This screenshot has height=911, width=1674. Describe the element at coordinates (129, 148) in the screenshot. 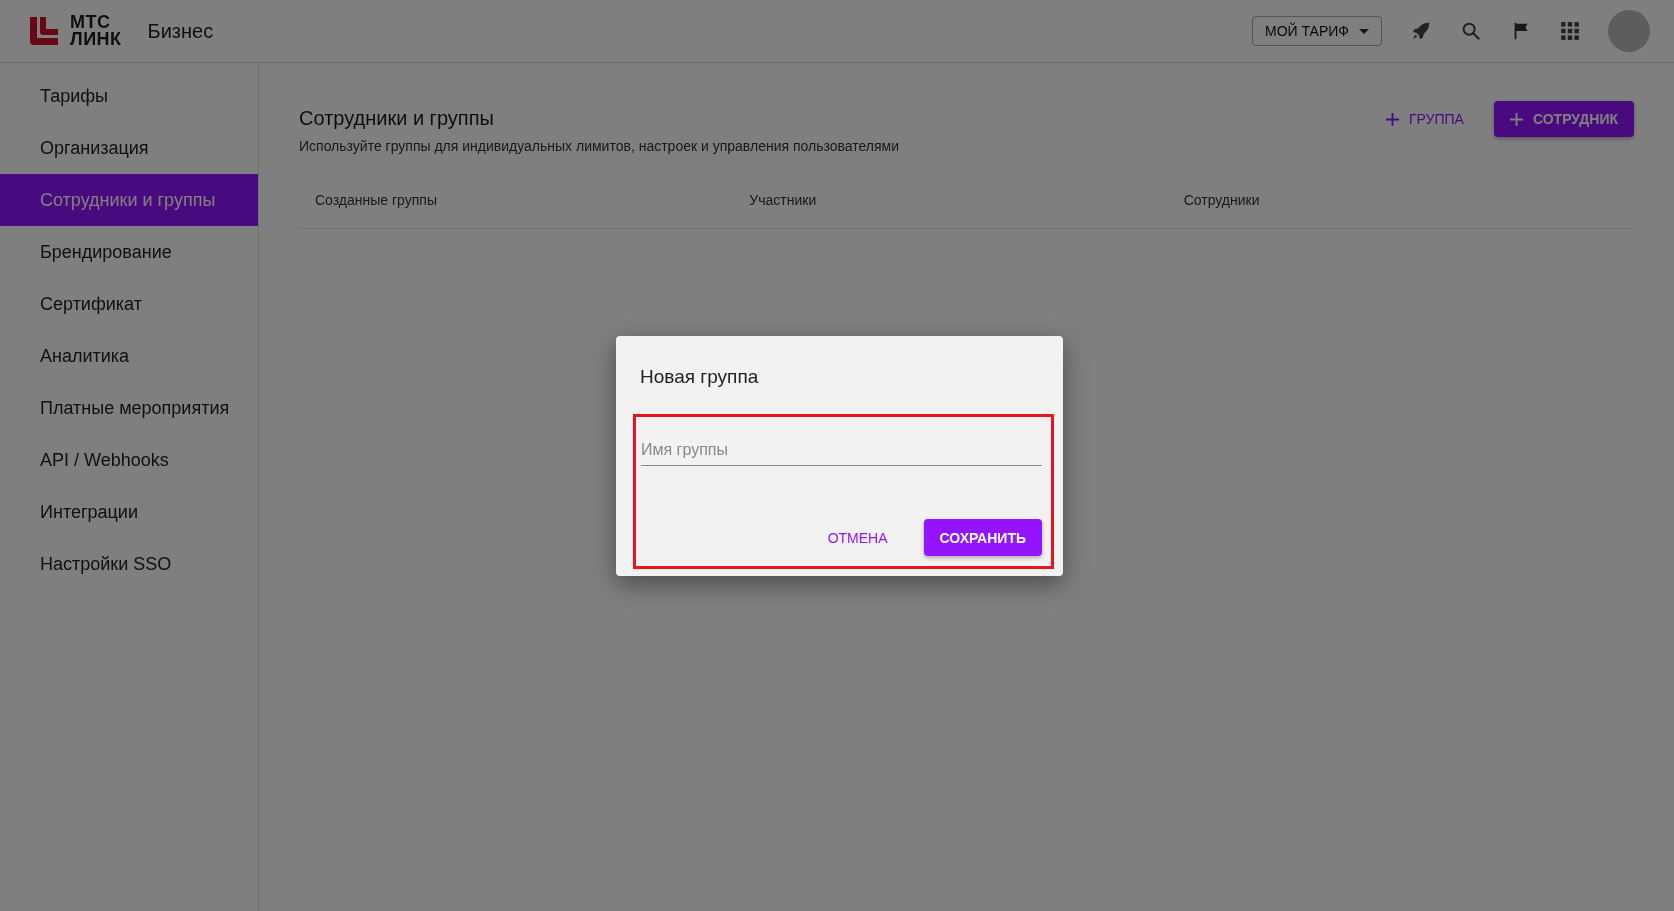

I see `sidebar-item: Организация` at that location.